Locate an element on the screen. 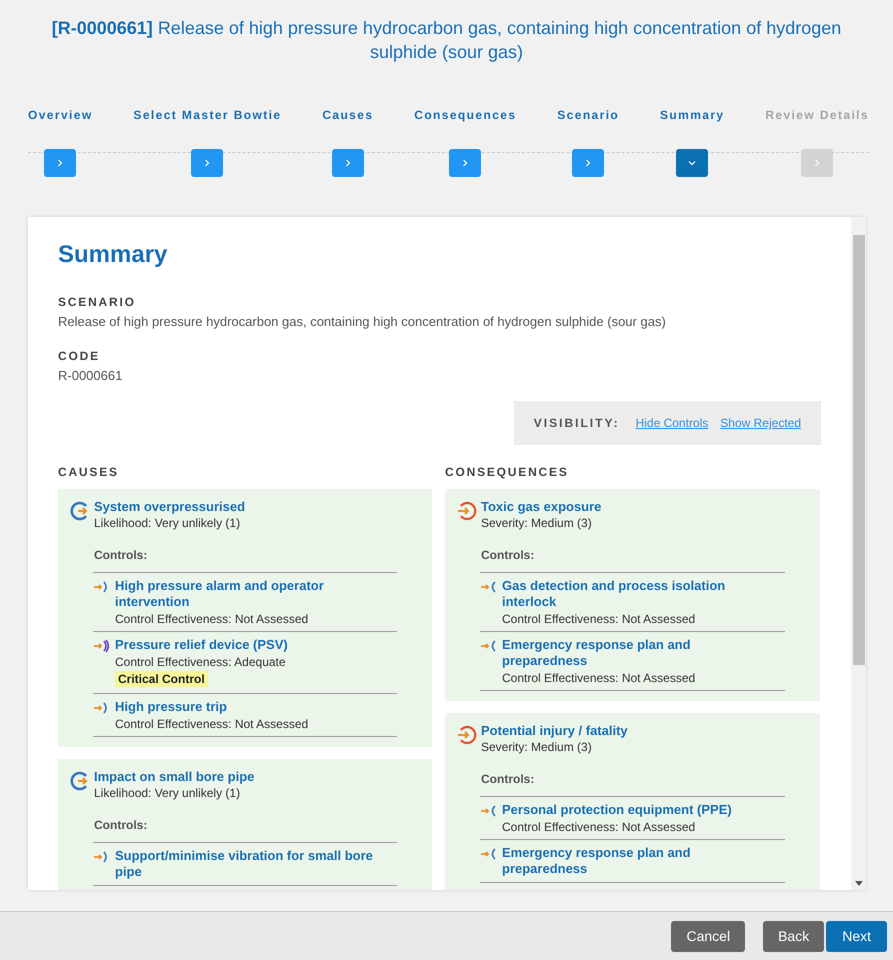 The height and width of the screenshot is (960, 893). control-title: Gas detection and process isolation interlock is located at coordinates (643, 593).